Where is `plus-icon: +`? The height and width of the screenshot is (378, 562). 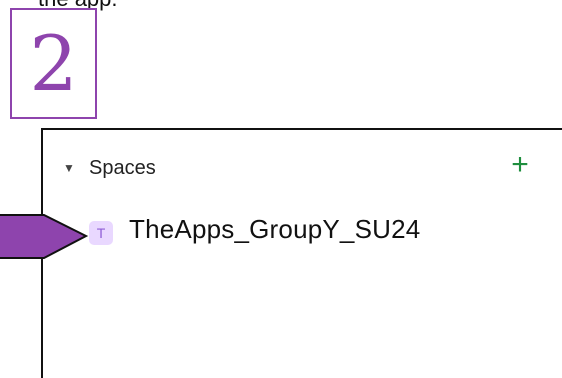
plus-icon: + is located at coordinates (520, 164).